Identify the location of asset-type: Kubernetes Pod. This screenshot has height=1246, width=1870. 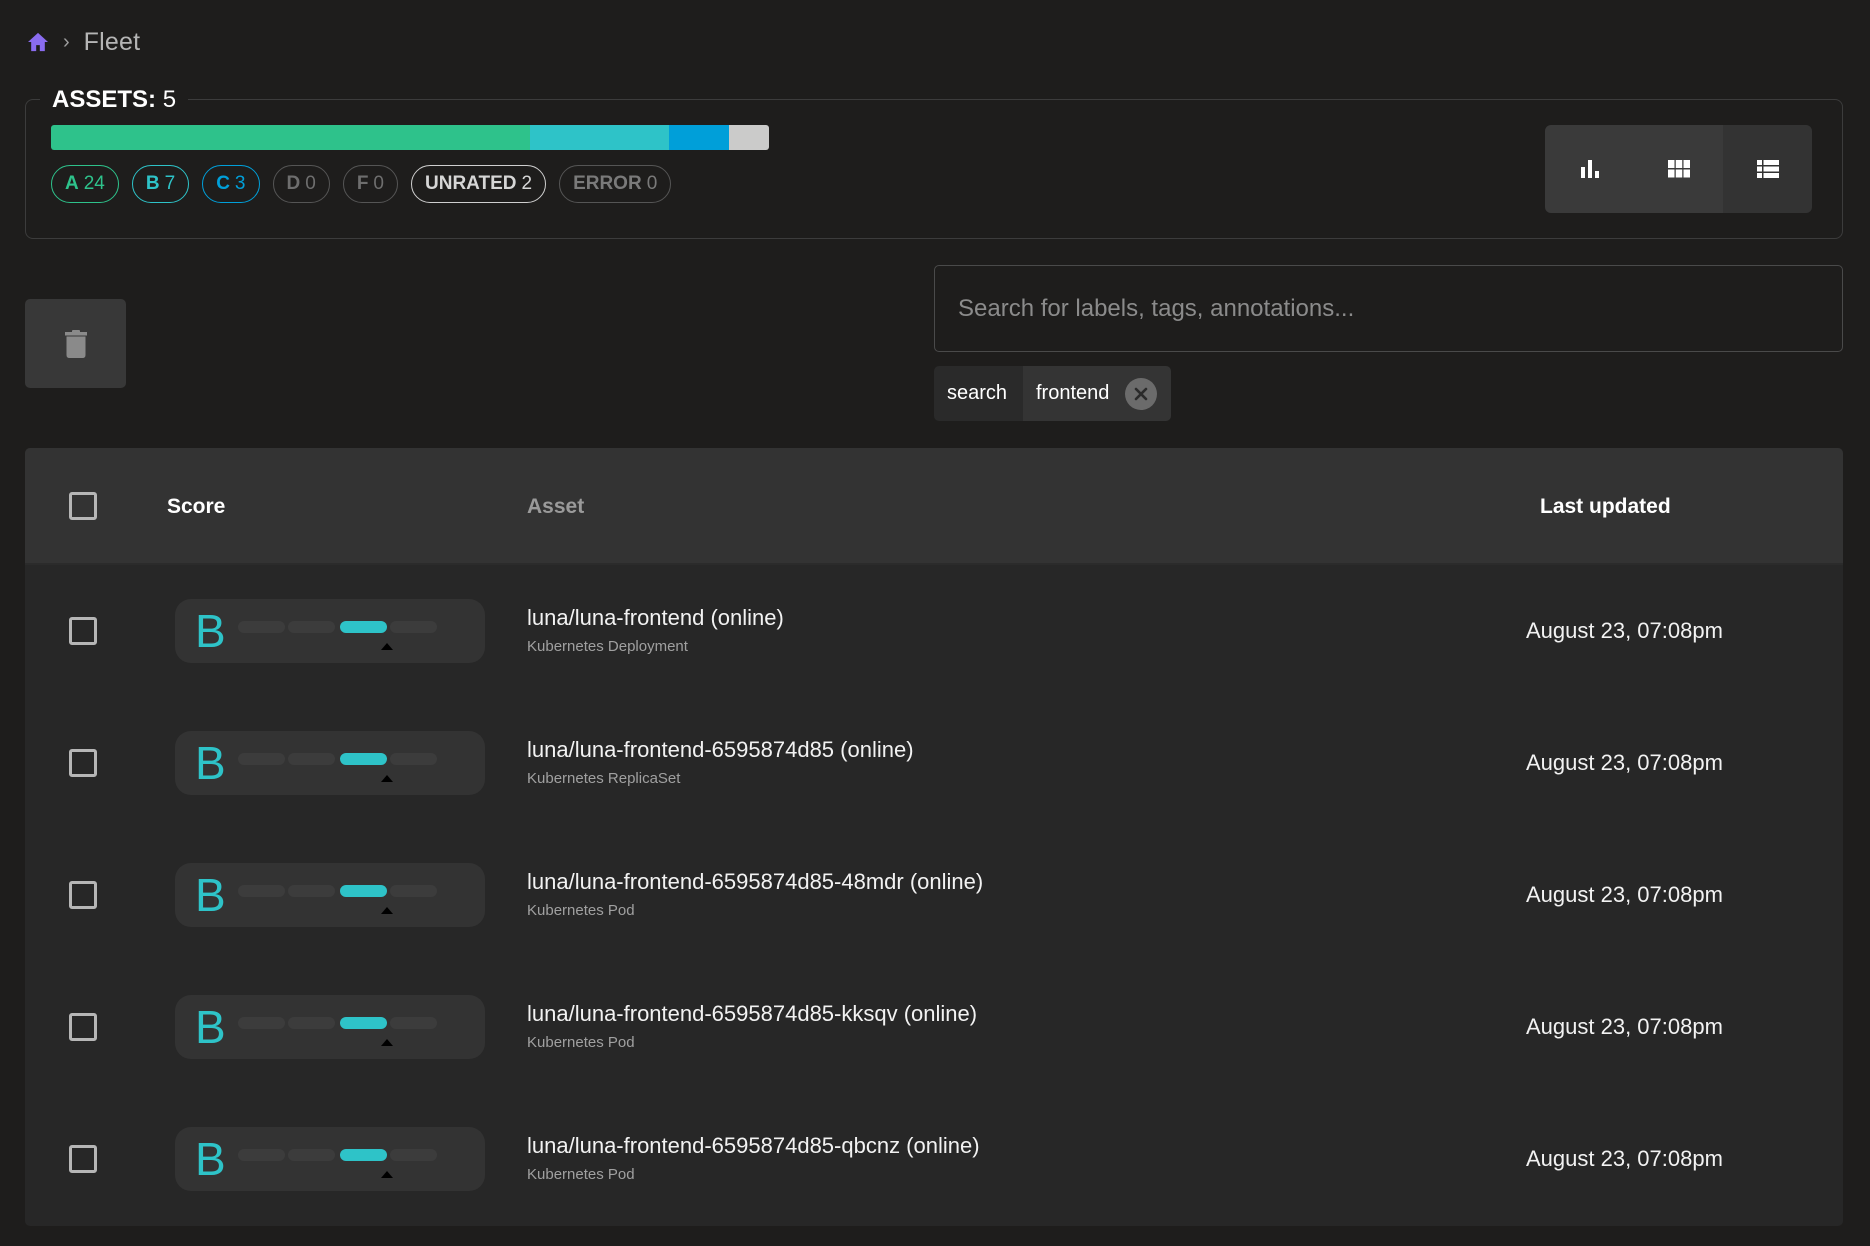
(581, 910).